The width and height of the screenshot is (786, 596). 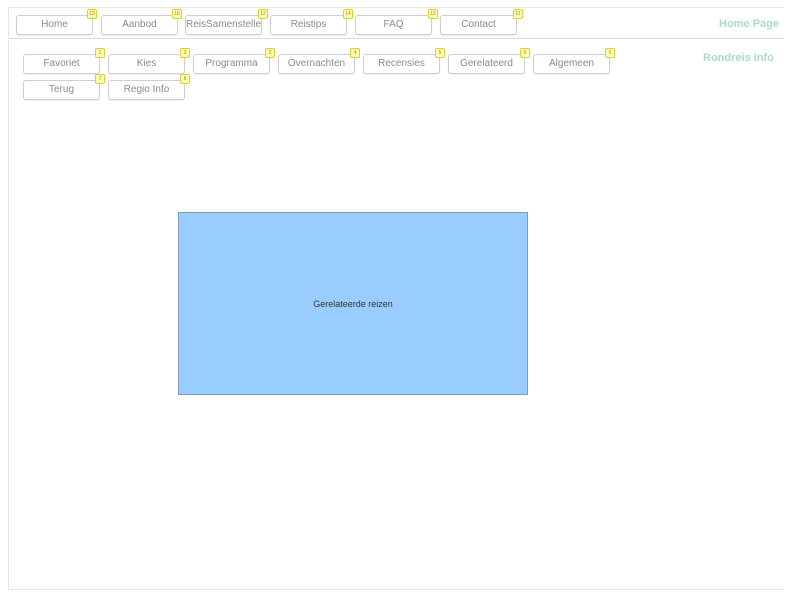 What do you see at coordinates (92, 14) in the screenshot?
I see `nav-badge: 13` at bounding box center [92, 14].